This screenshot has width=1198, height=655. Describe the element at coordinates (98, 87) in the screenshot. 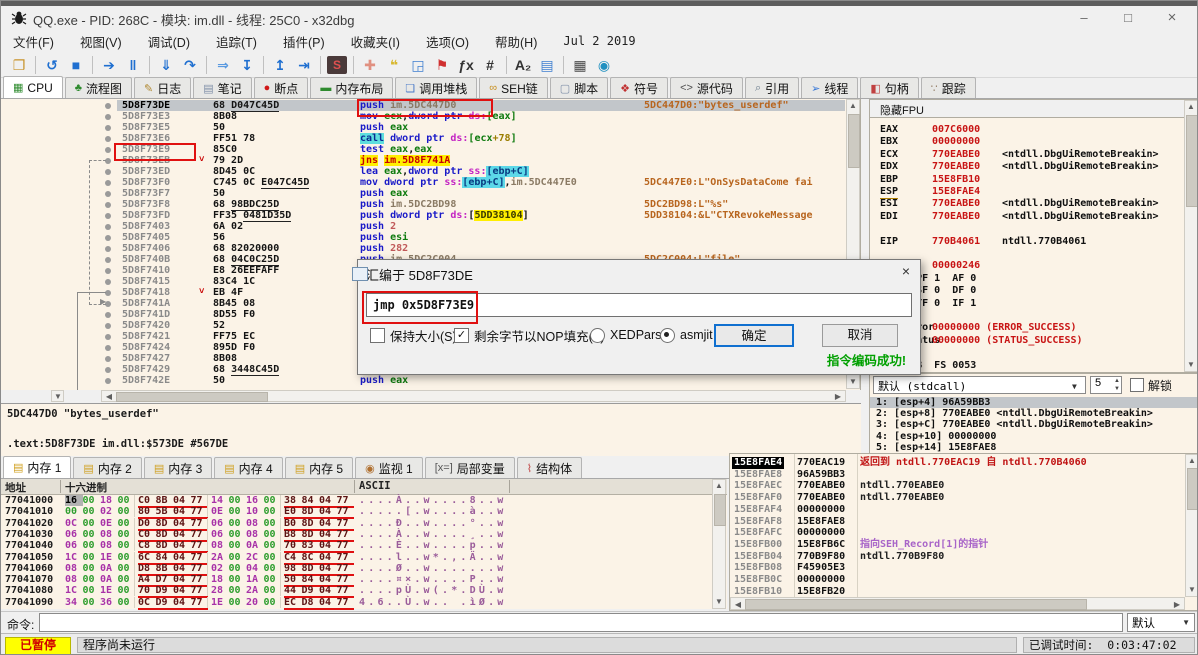

I see `tab-graph: ♣ 流程图` at that location.